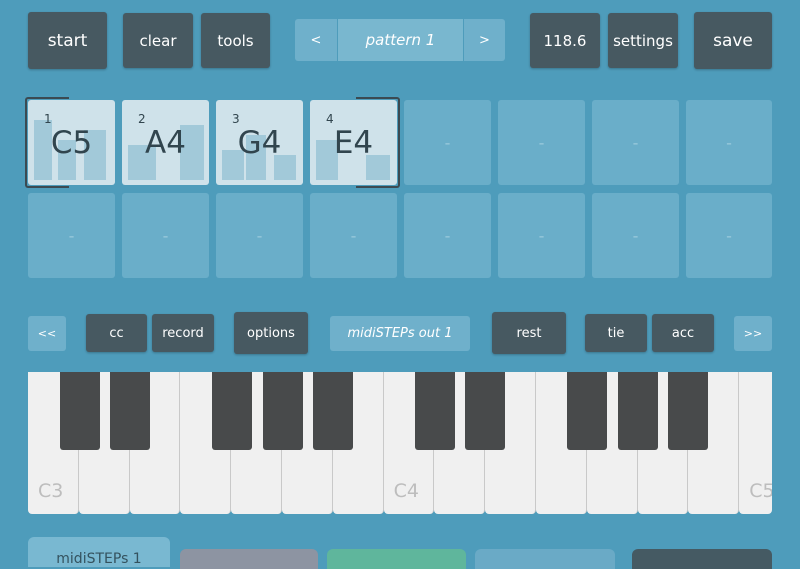 This screenshot has height=569, width=800. Describe the element at coordinates (760, 491) in the screenshot. I see `key-label-c5: C5` at that location.